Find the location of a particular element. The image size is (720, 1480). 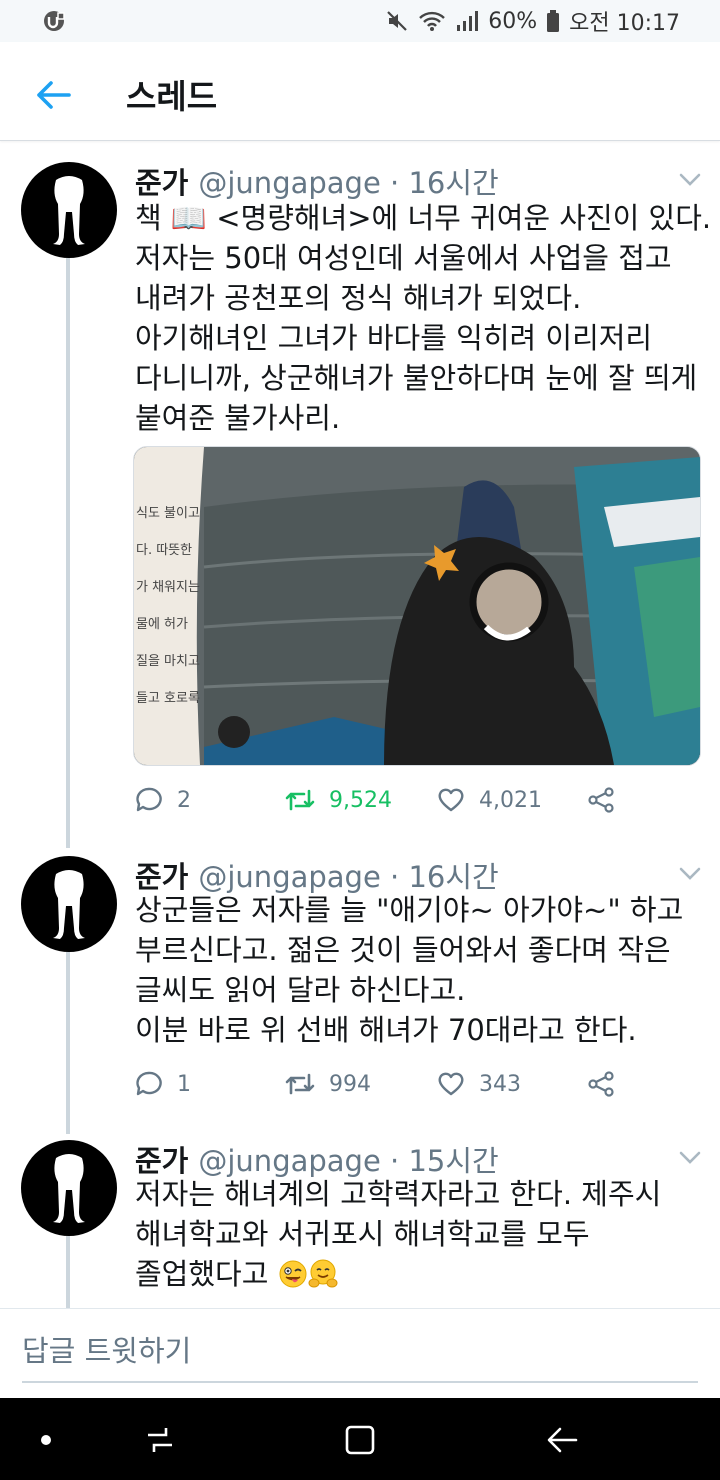

tweet-line: 상군들은 저자를 늘 "애기야~ 아가야~" 하고 is located at coordinates (409, 910).